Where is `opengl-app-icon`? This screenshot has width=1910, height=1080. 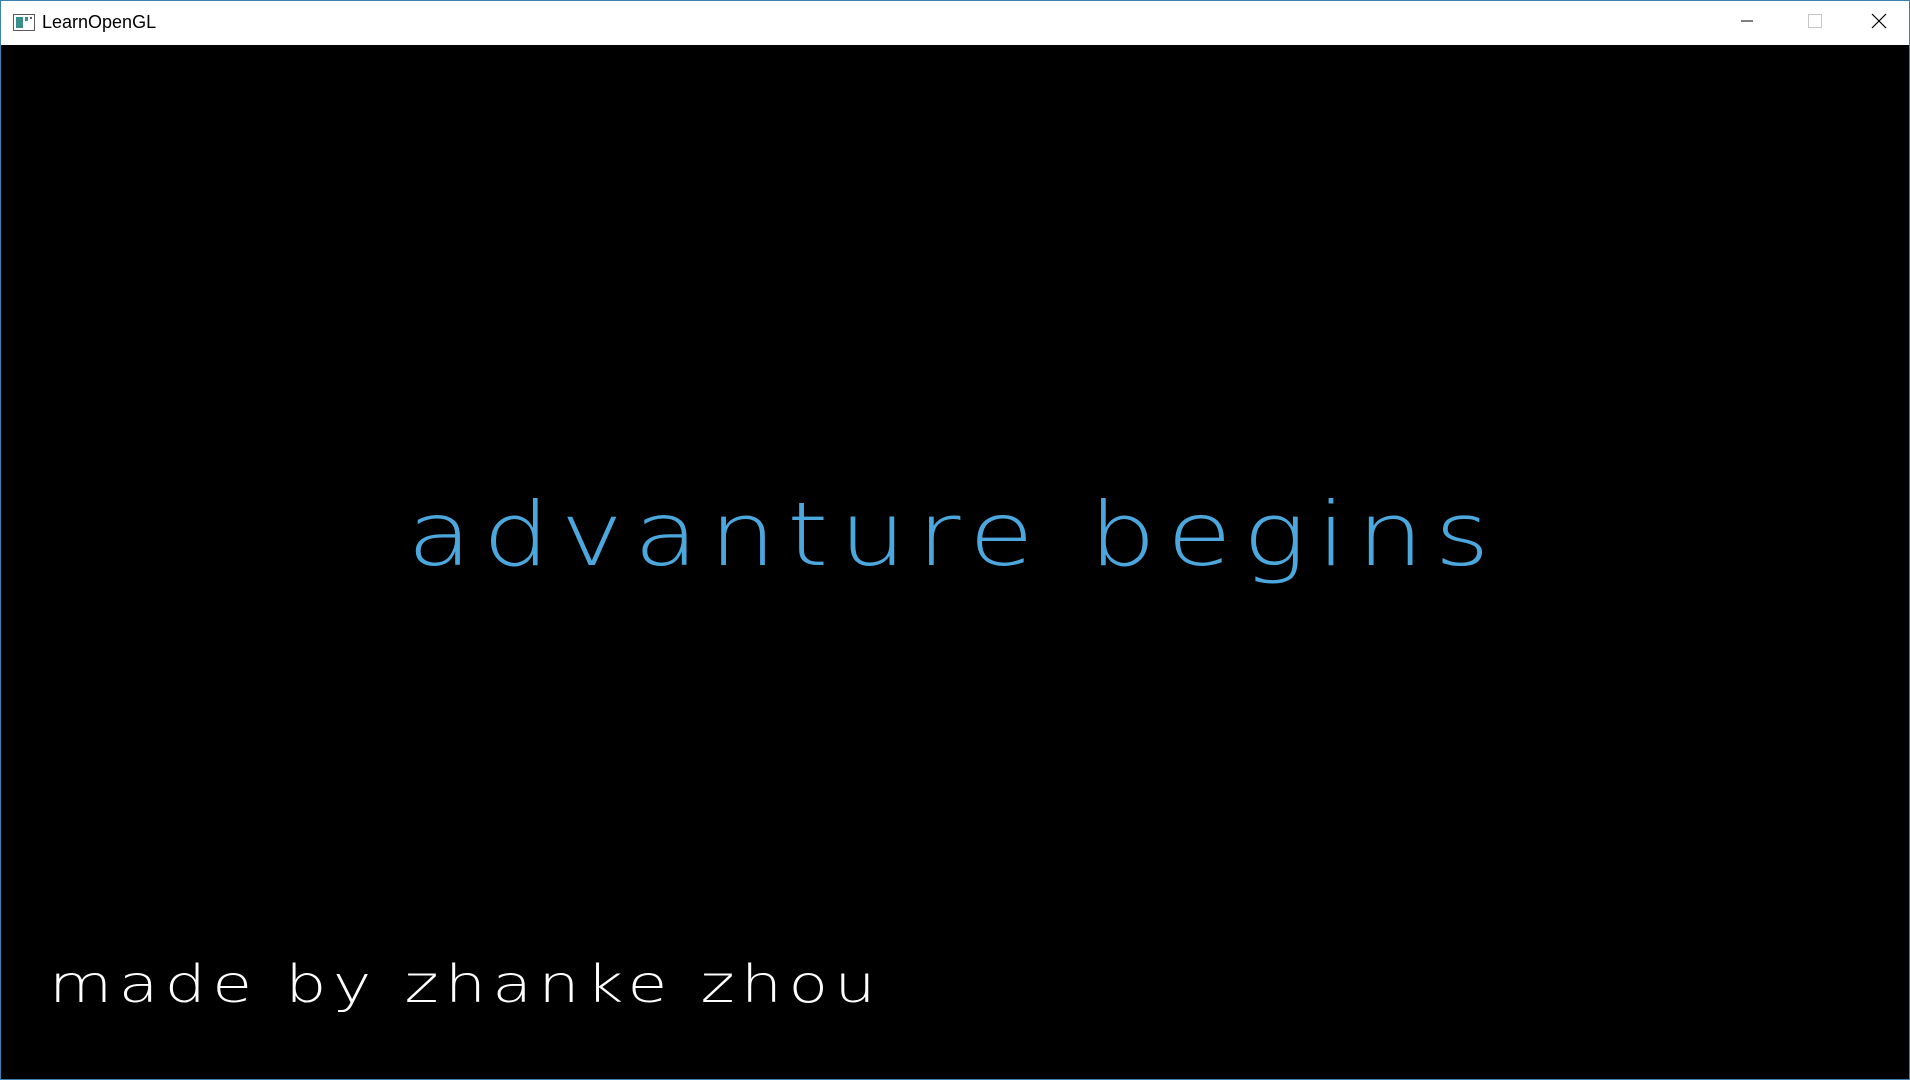
opengl-app-icon is located at coordinates (24, 22).